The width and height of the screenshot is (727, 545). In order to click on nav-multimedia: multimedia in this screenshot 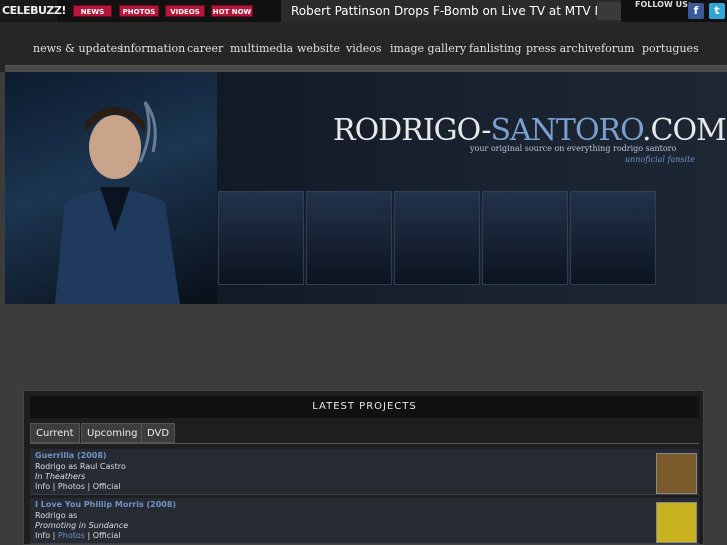, I will do `click(261, 48)`.